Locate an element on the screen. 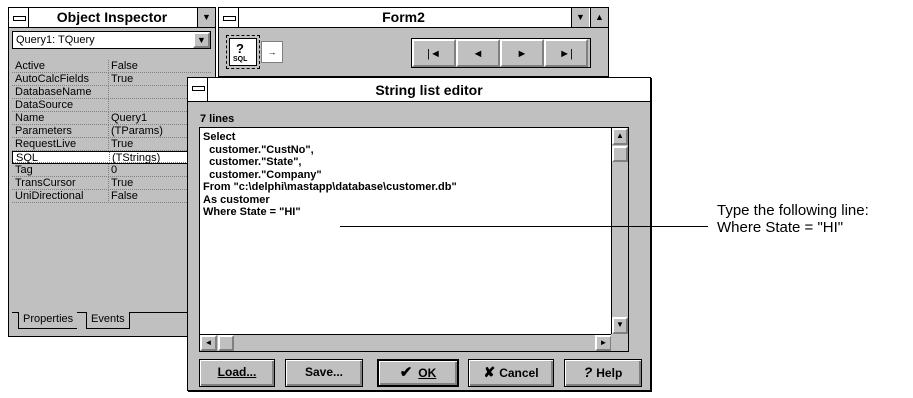  property-row: Tag 0 is located at coordinates (111, 170).